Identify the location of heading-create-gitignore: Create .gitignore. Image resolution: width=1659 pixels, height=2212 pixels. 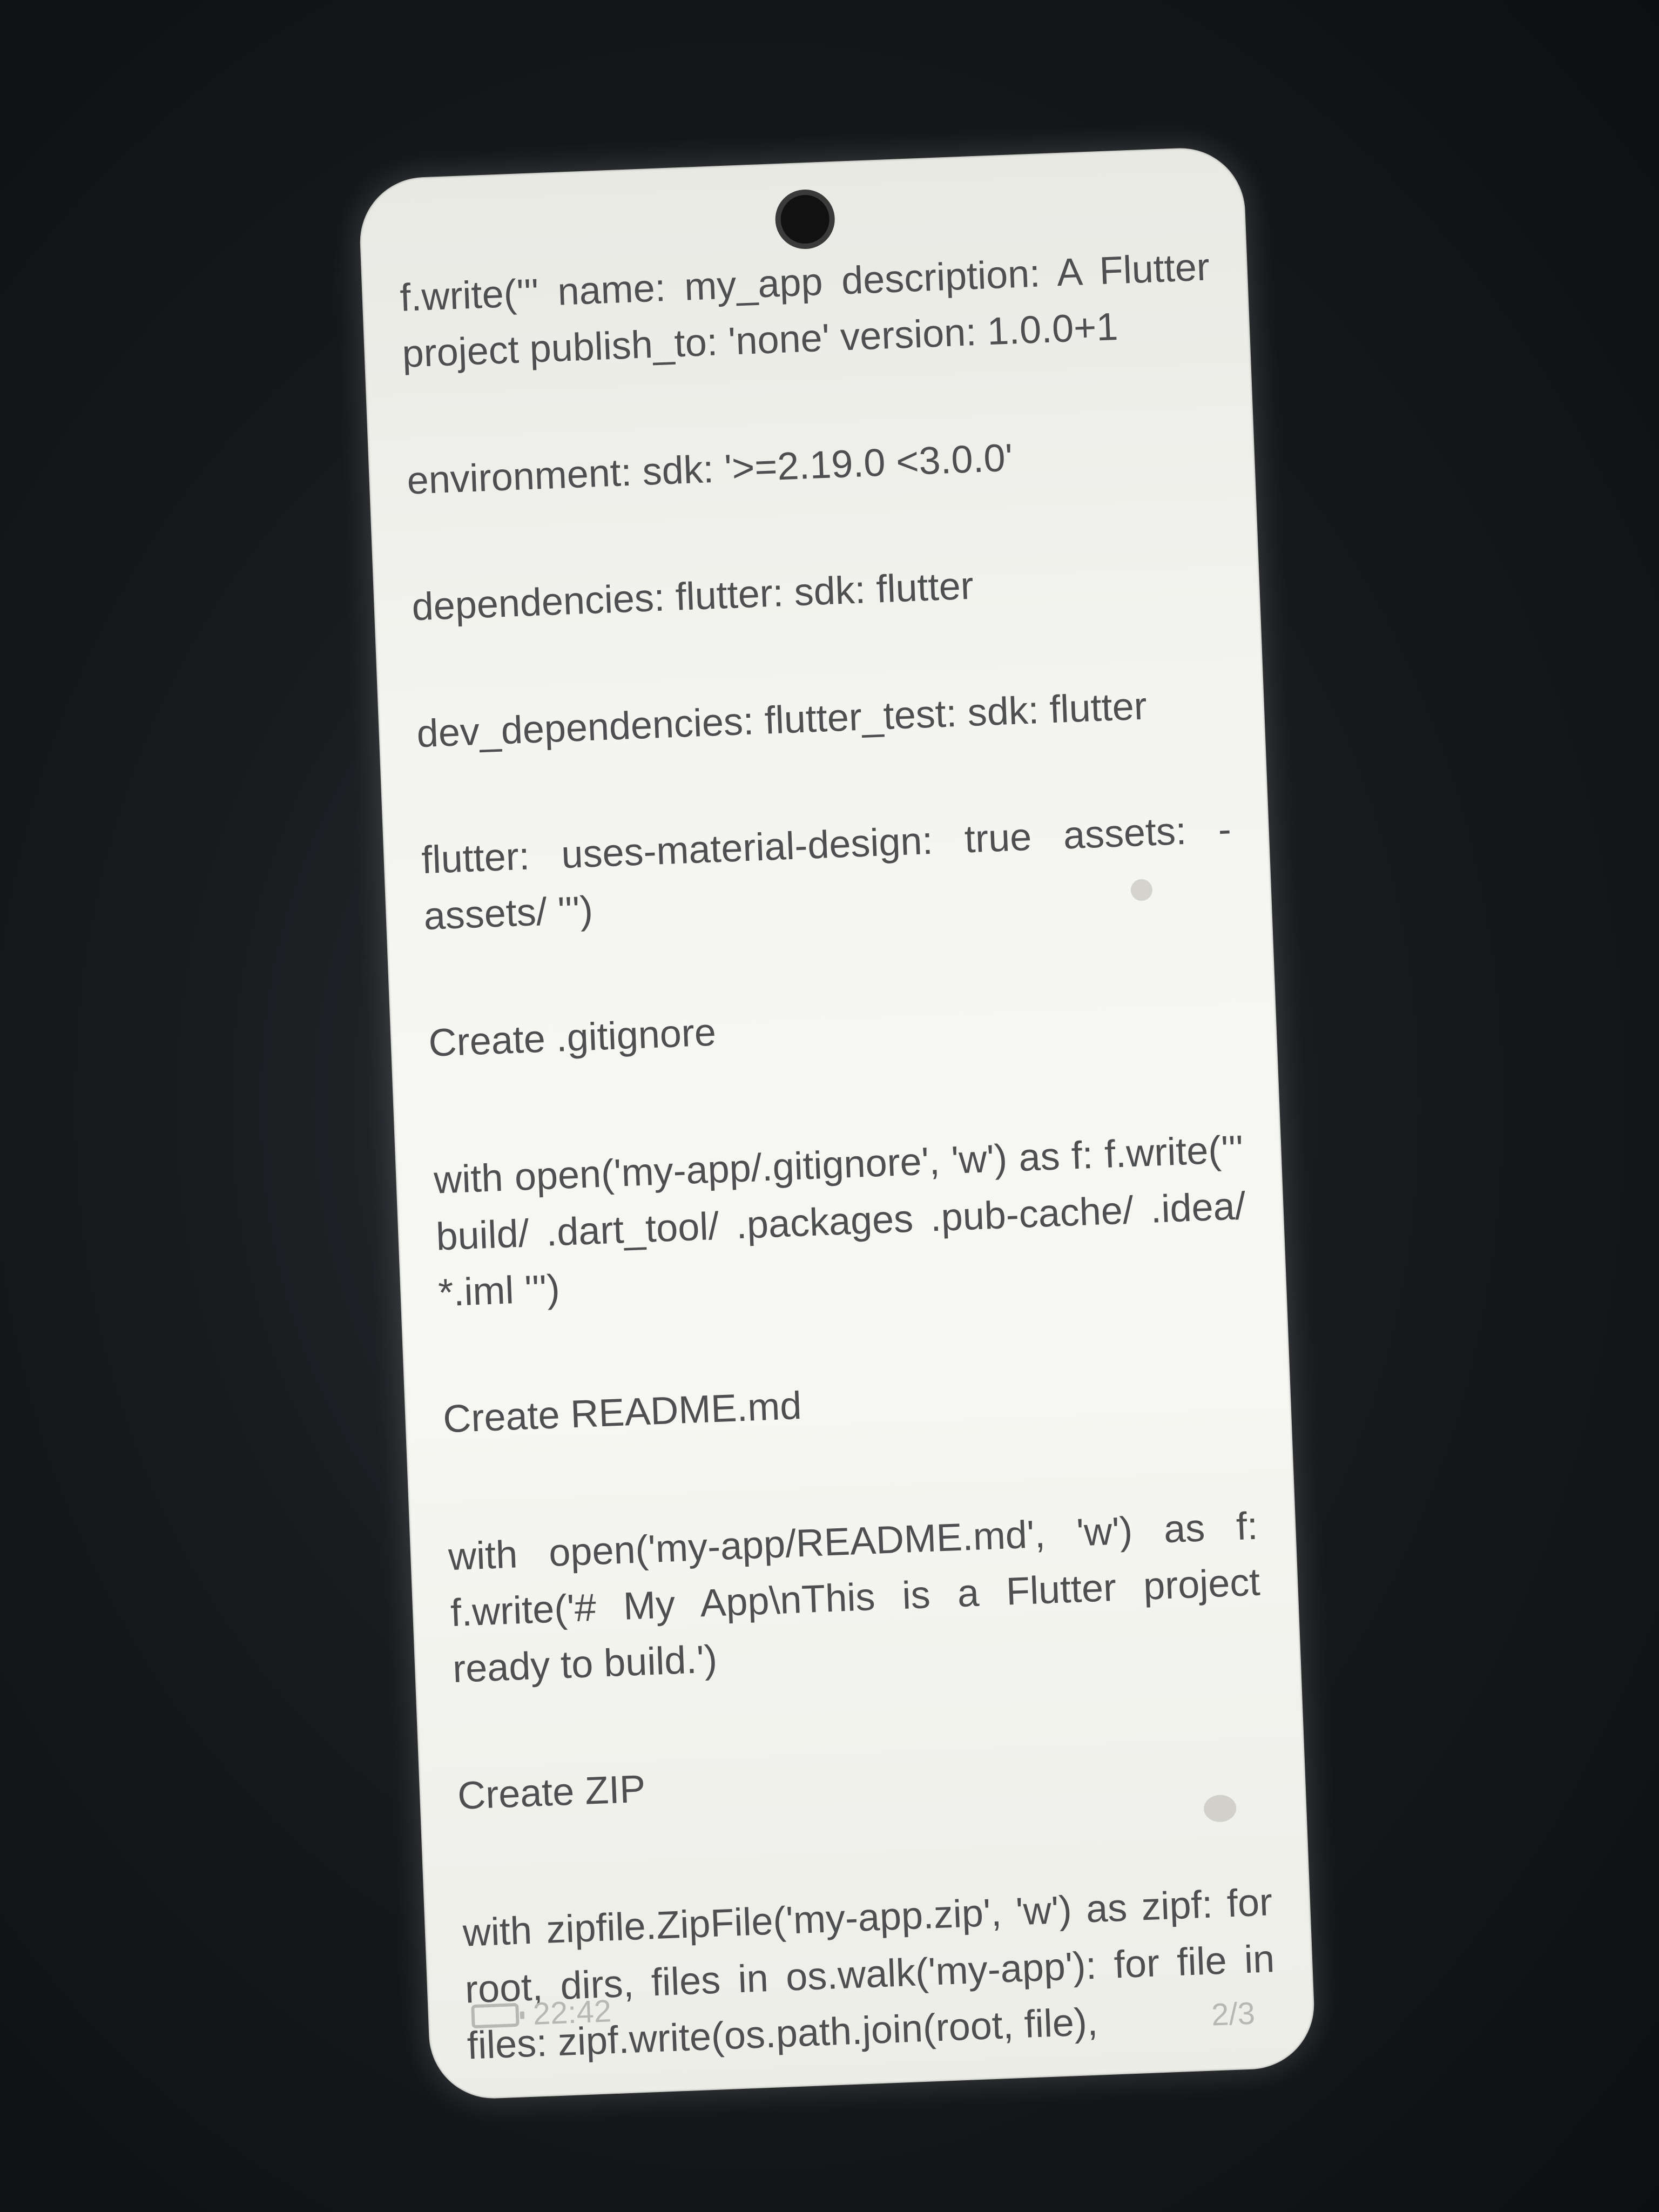
(572, 1037).